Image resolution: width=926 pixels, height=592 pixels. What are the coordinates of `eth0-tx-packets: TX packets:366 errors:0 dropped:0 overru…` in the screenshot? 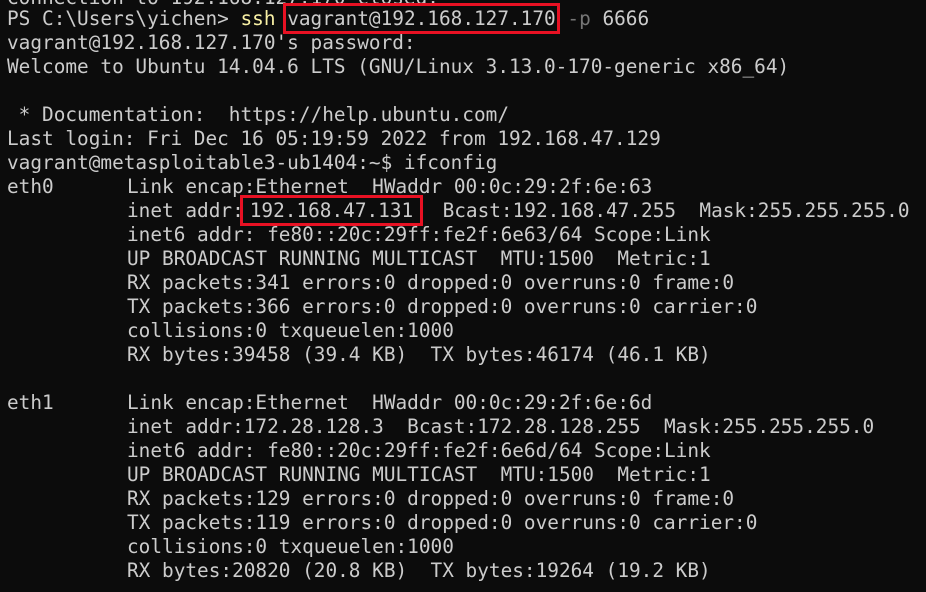 It's located at (442, 306).